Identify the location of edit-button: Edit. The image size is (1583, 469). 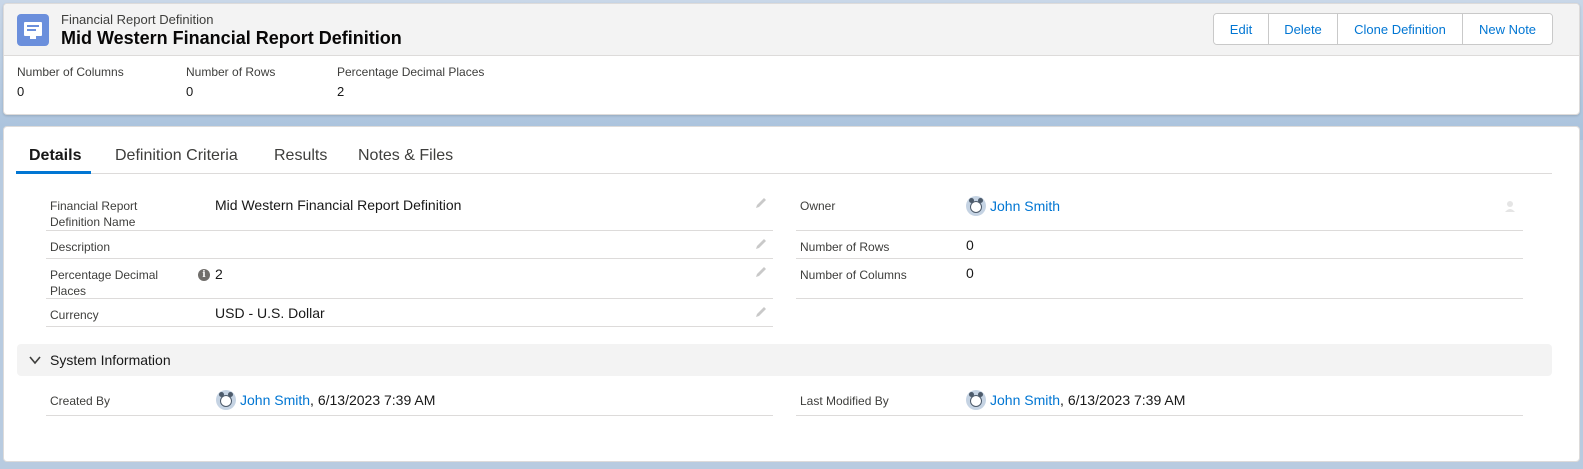
(1241, 29).